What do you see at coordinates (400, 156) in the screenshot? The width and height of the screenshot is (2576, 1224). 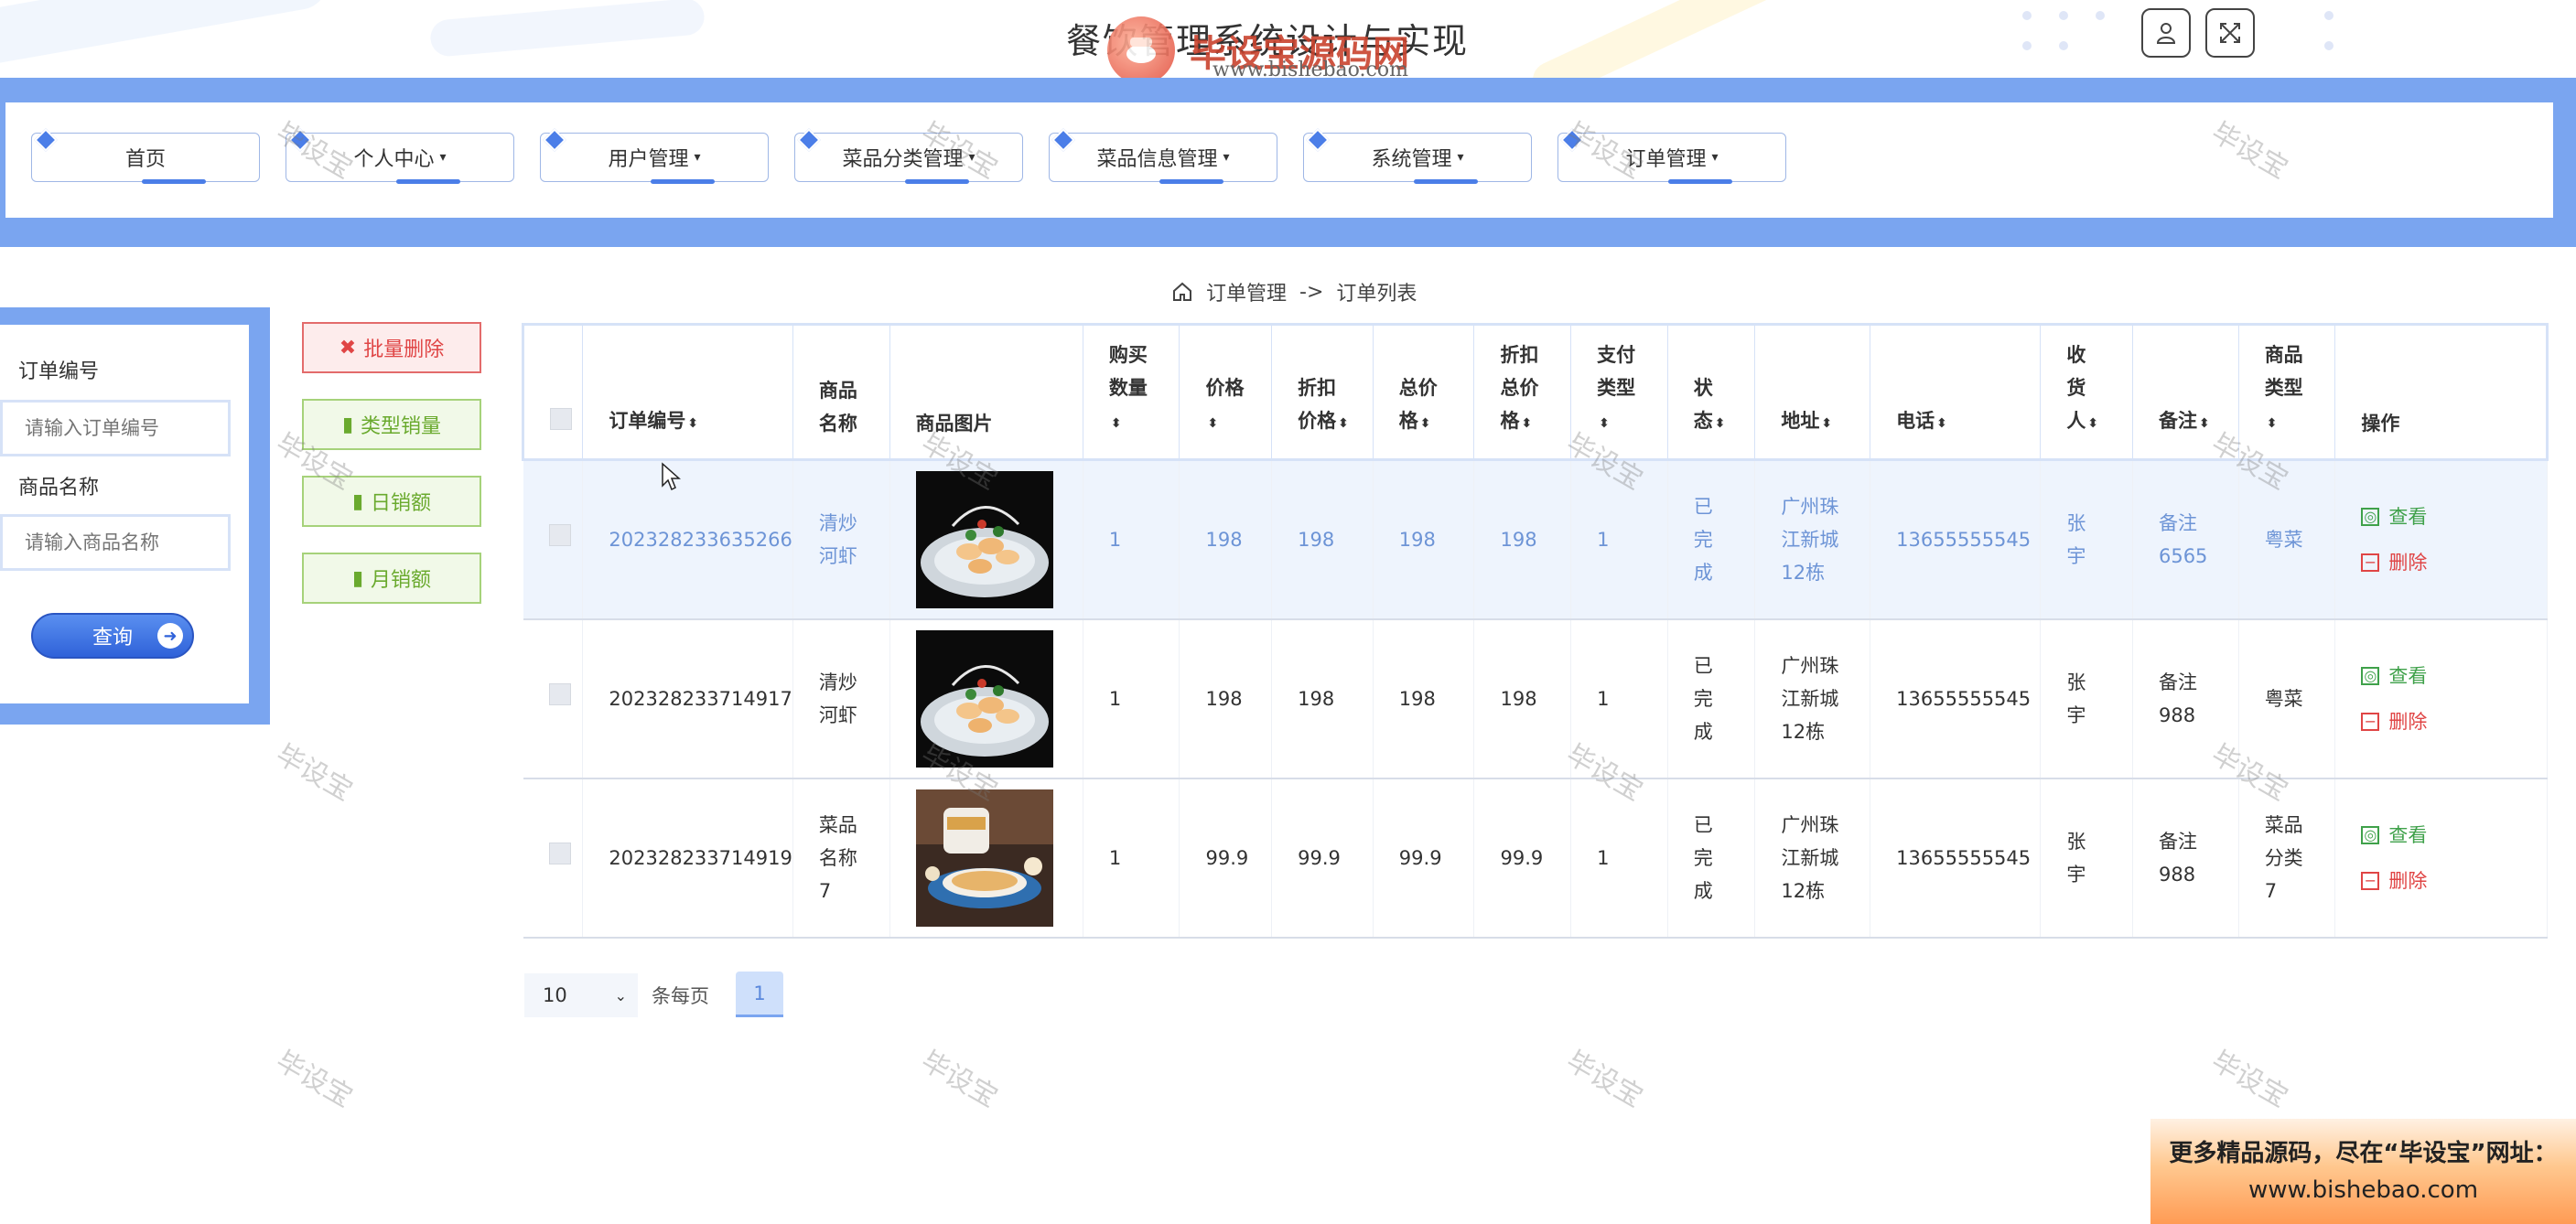 I see `nav-item-personal-center: 个人中心 ▾` at bounding box center [400, 156].